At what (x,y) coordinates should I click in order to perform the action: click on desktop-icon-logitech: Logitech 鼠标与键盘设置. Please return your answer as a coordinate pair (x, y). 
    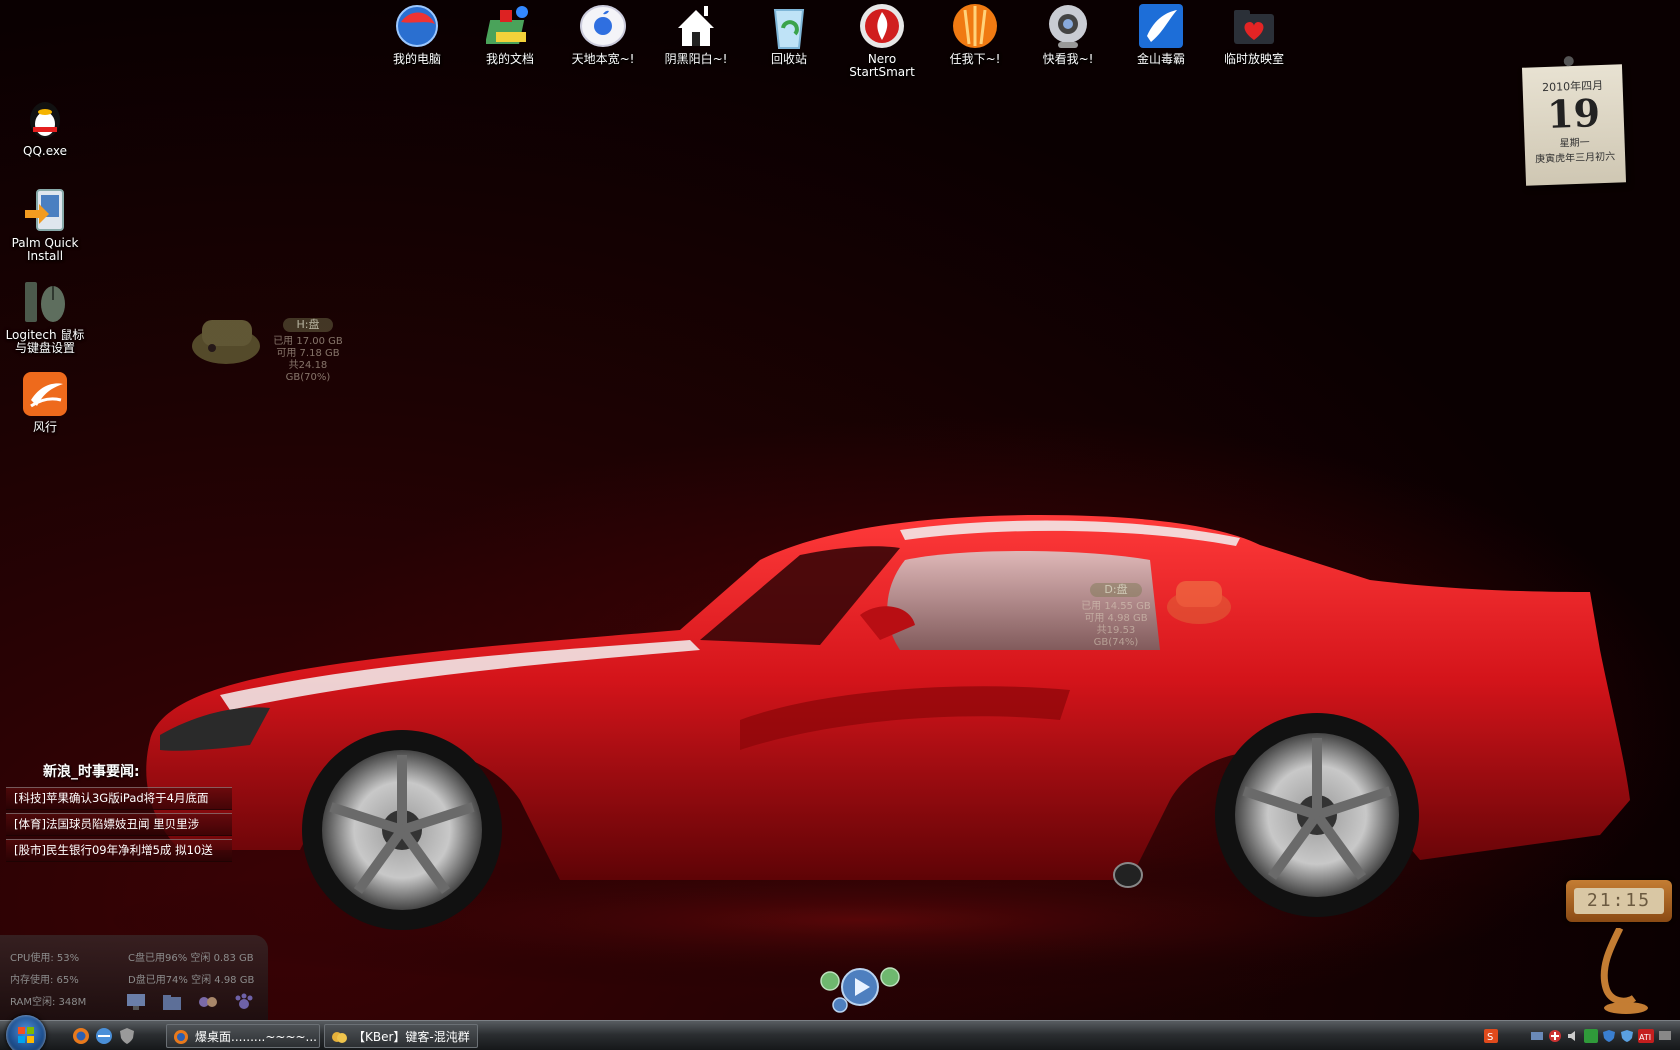
    Looking at the image, I should click on (45, 316).